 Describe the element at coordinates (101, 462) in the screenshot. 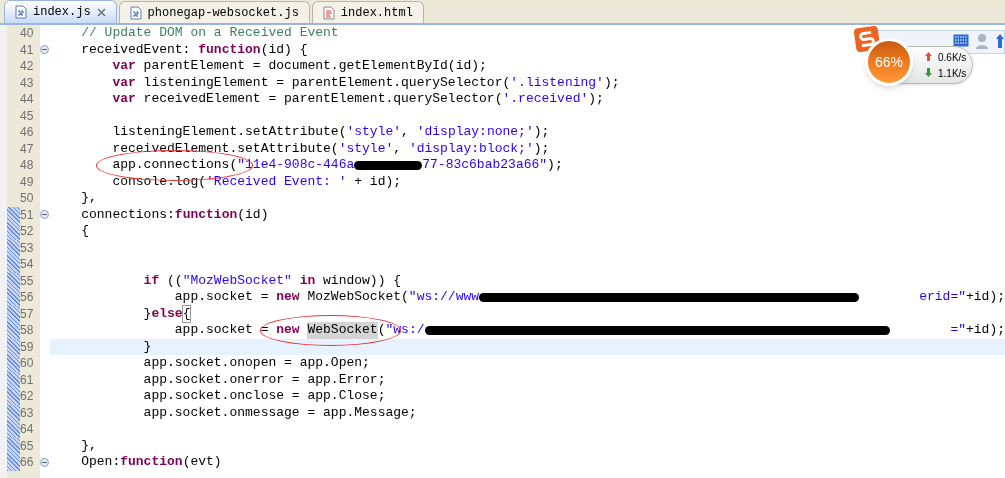

I see `code-text: Open:` at that location.